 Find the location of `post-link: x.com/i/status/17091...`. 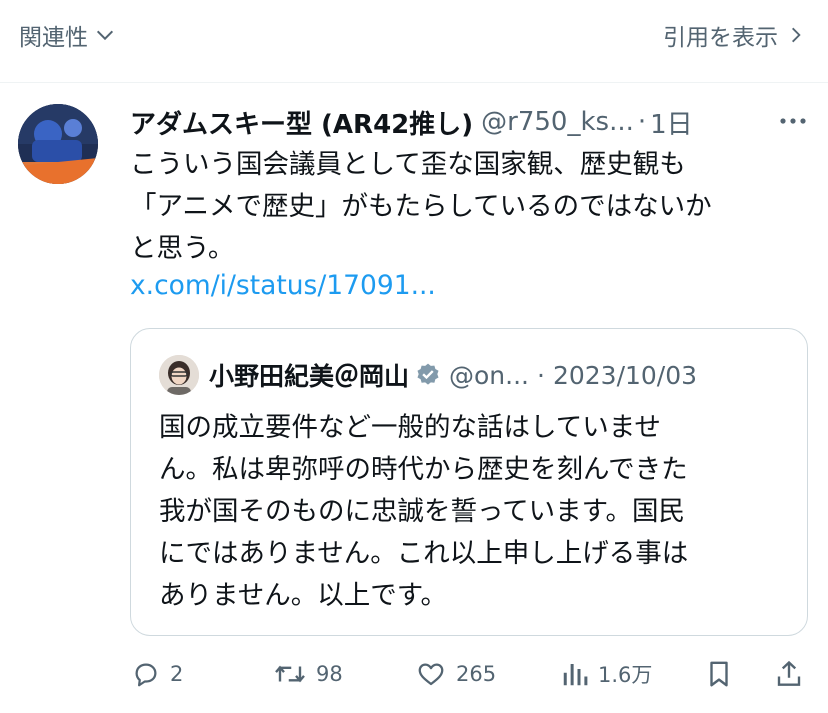

post-link: x.com/i/status/17091... is located at coordinates (283, 285).